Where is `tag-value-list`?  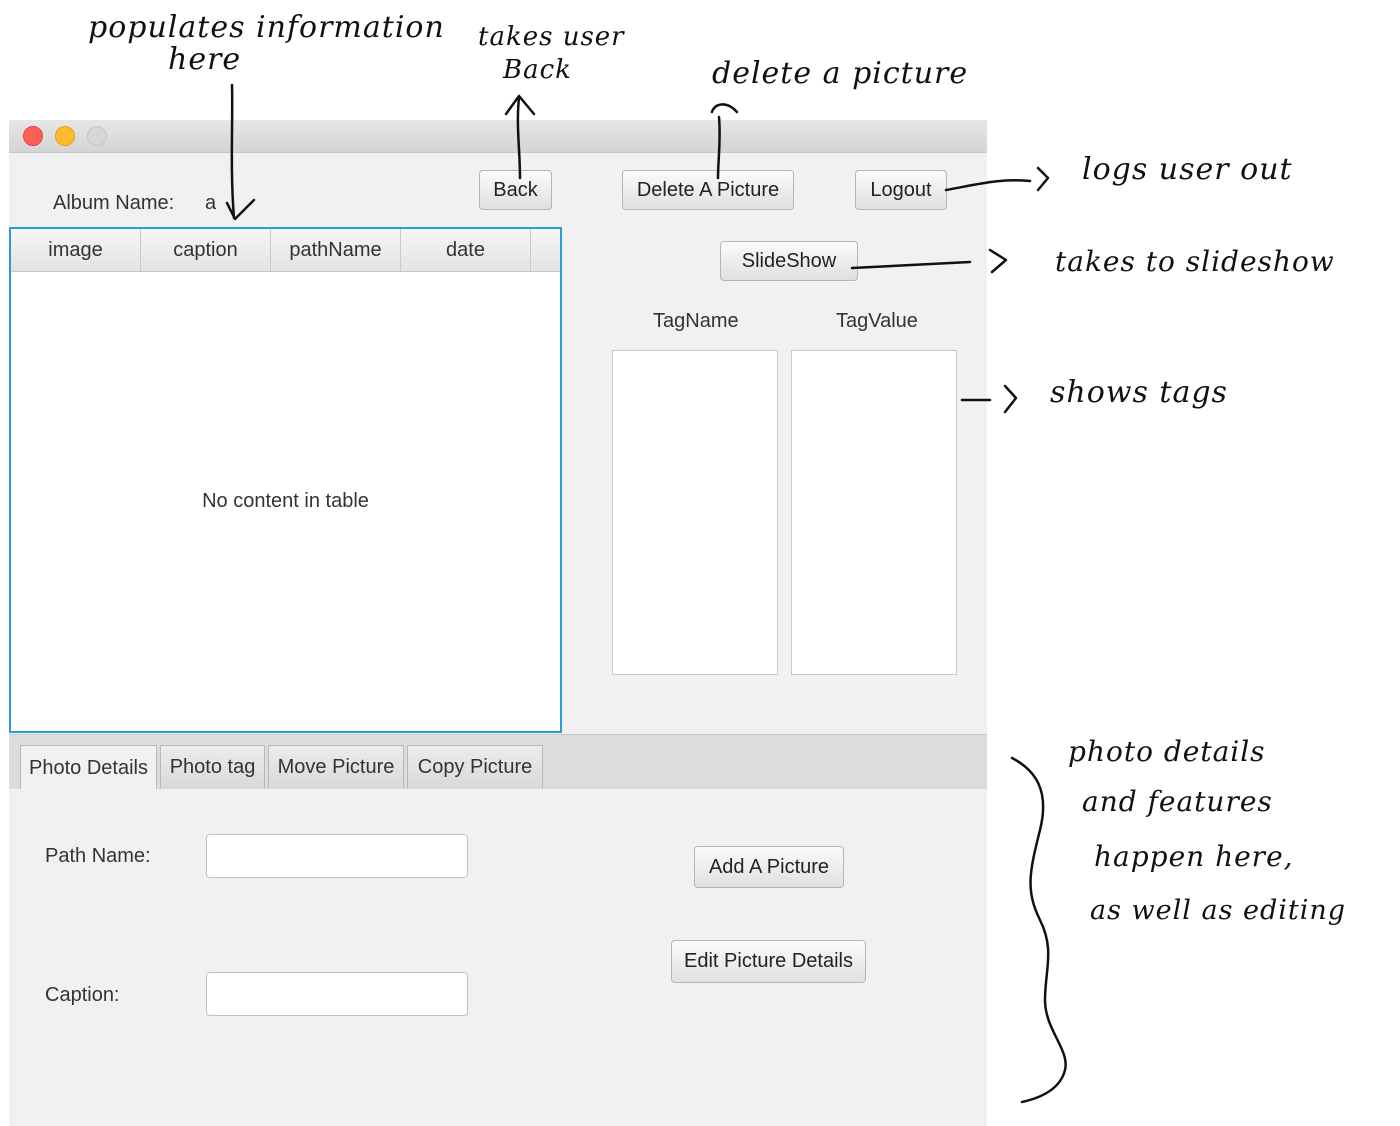 tag-value-list is located at coordinates (874, 512).